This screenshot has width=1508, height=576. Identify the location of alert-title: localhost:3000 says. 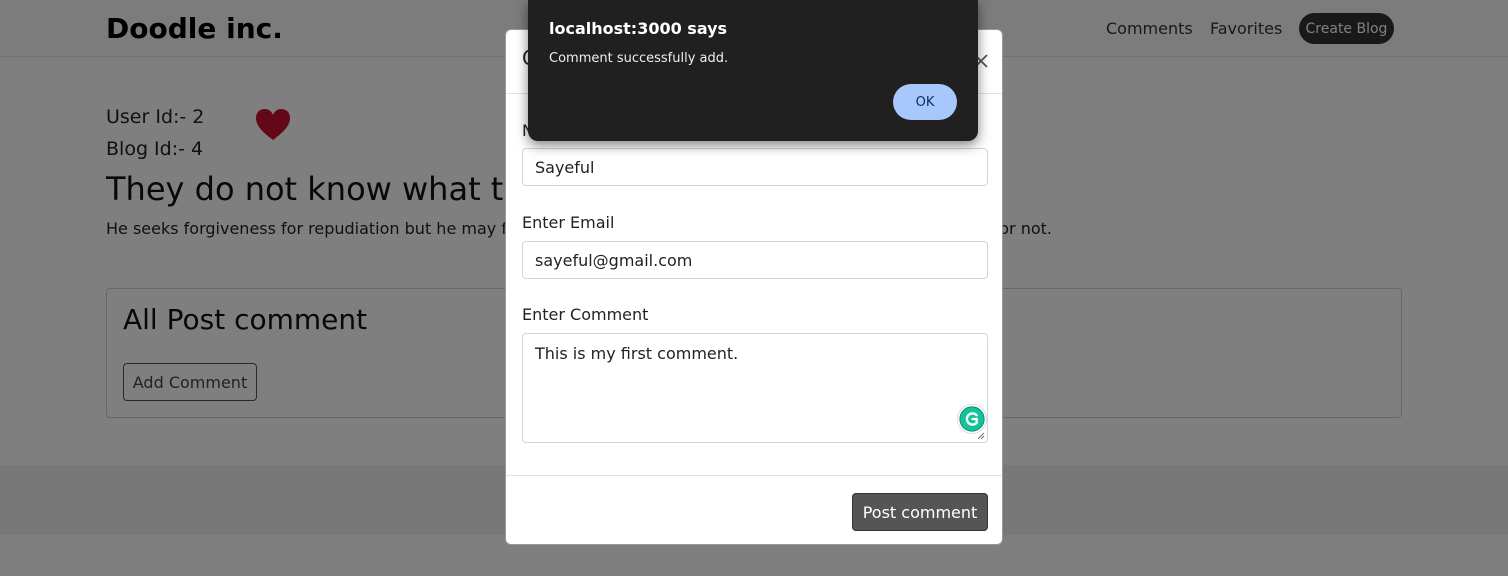
(638, 28).